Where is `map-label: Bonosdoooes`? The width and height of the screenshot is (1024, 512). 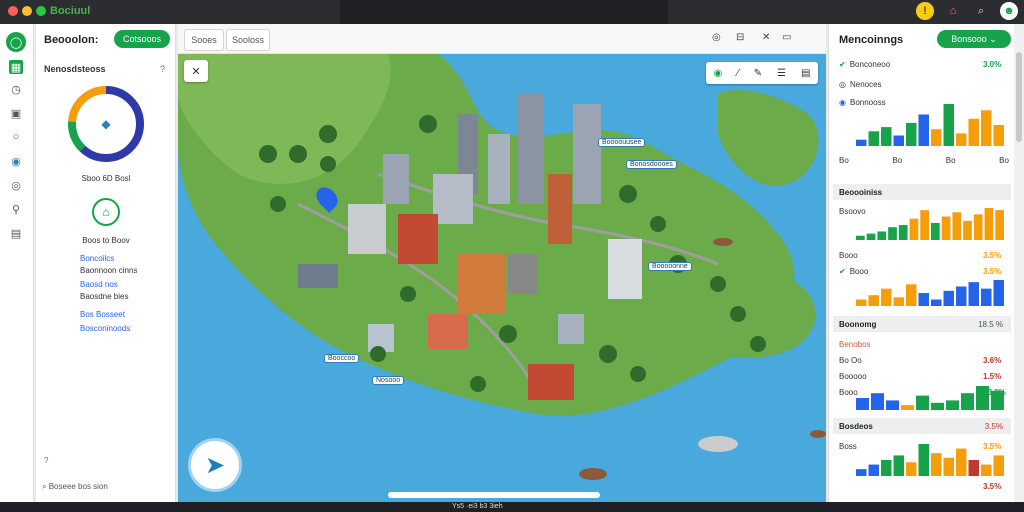
map-label: Bonosdoooes is located at coordinates (651, 164).